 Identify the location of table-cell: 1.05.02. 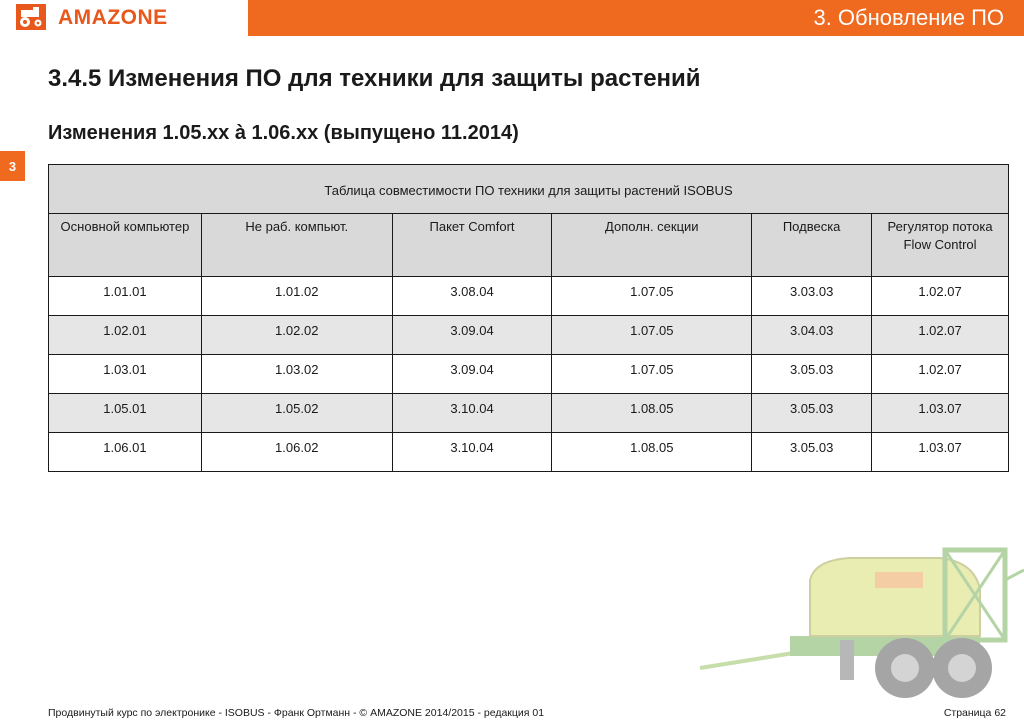
(296, 413).